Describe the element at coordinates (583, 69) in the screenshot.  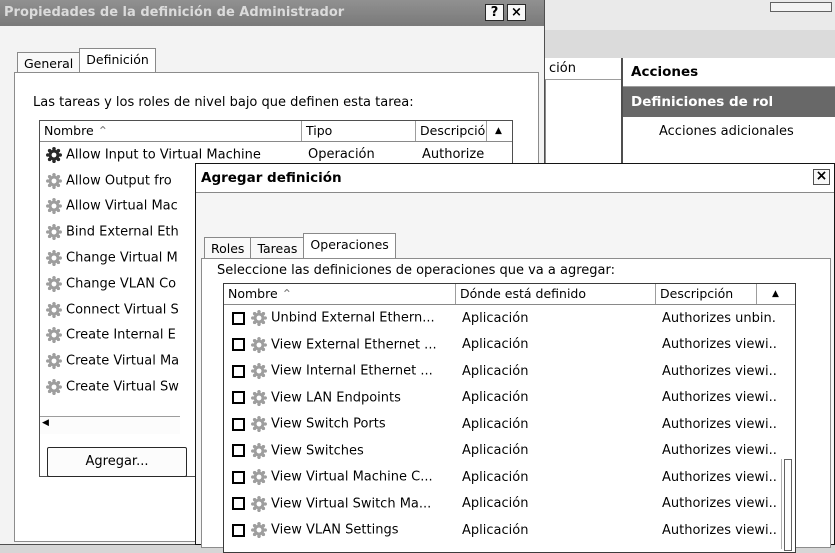
I see `col-header-description-partial: ción` at that location.